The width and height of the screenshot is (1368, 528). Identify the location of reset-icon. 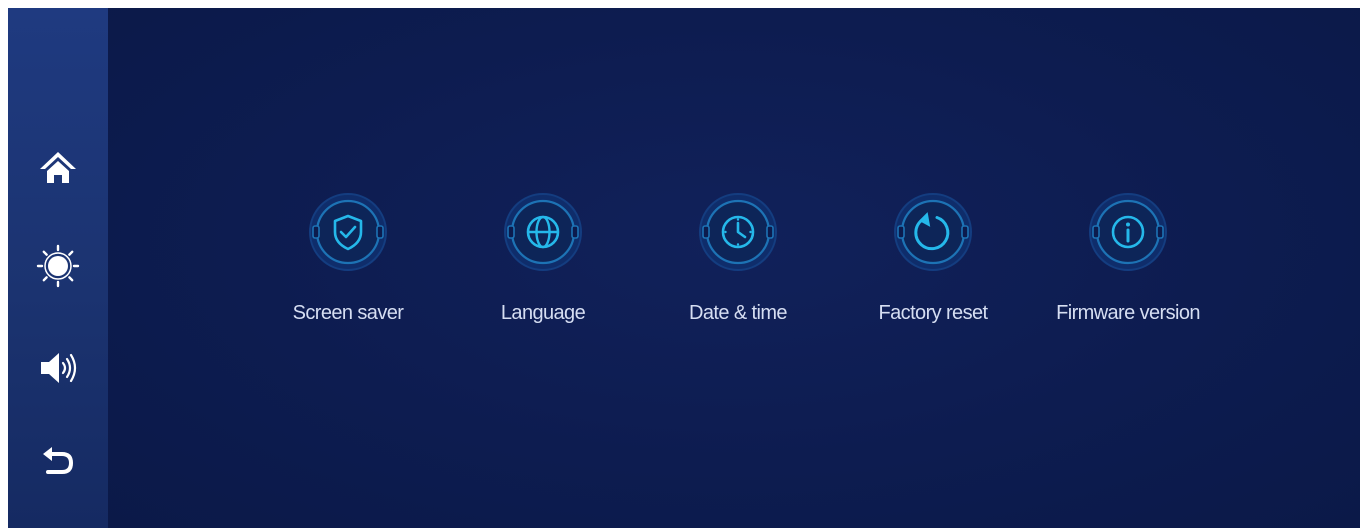
(933, 232).